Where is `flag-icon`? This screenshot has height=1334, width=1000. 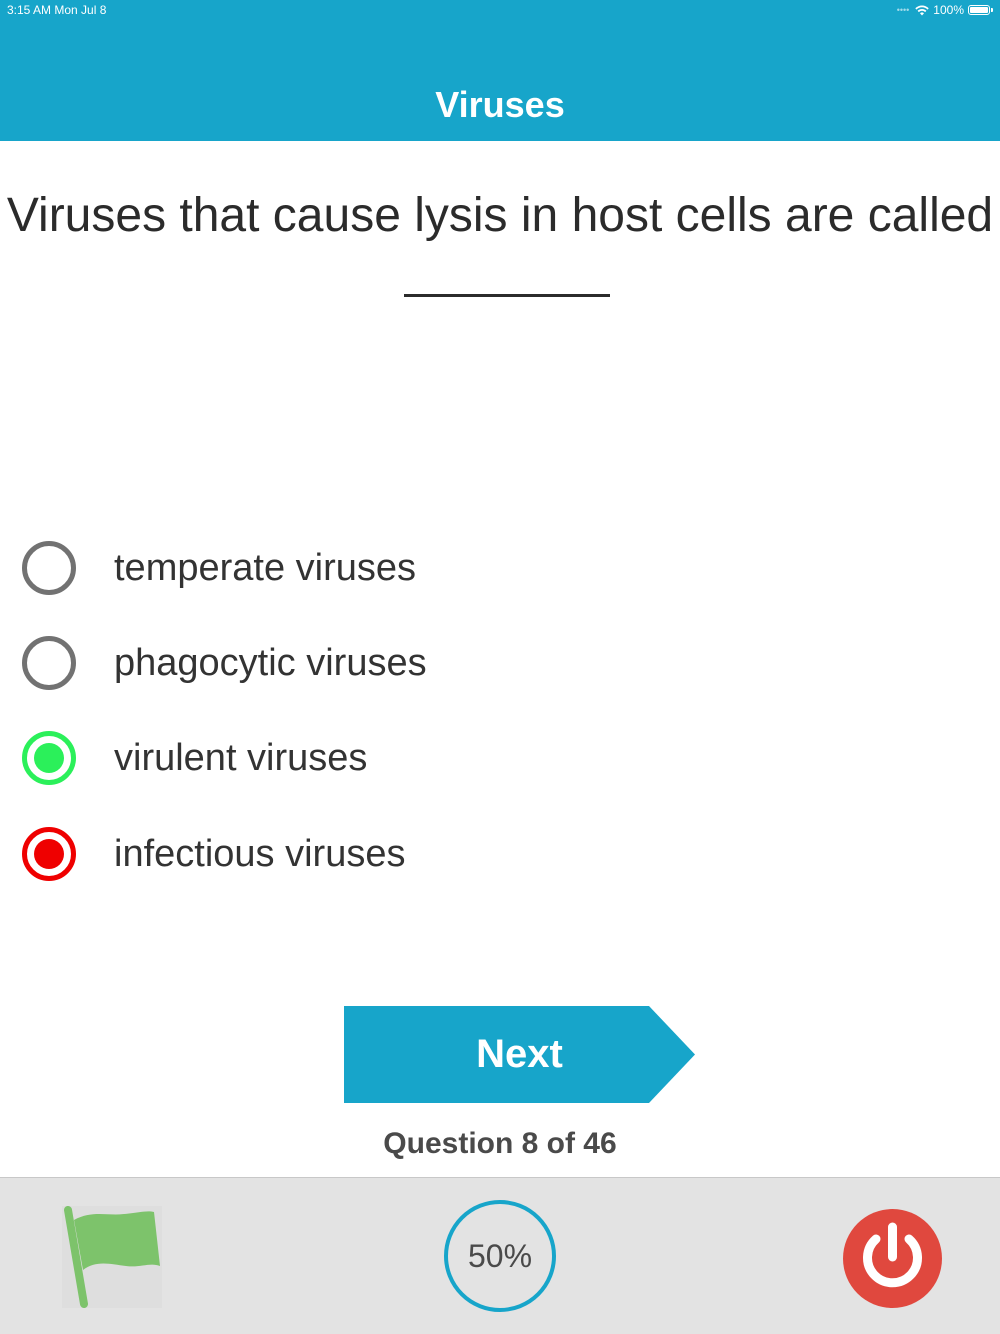 flag-icon is located at coordinates (112, 1257).